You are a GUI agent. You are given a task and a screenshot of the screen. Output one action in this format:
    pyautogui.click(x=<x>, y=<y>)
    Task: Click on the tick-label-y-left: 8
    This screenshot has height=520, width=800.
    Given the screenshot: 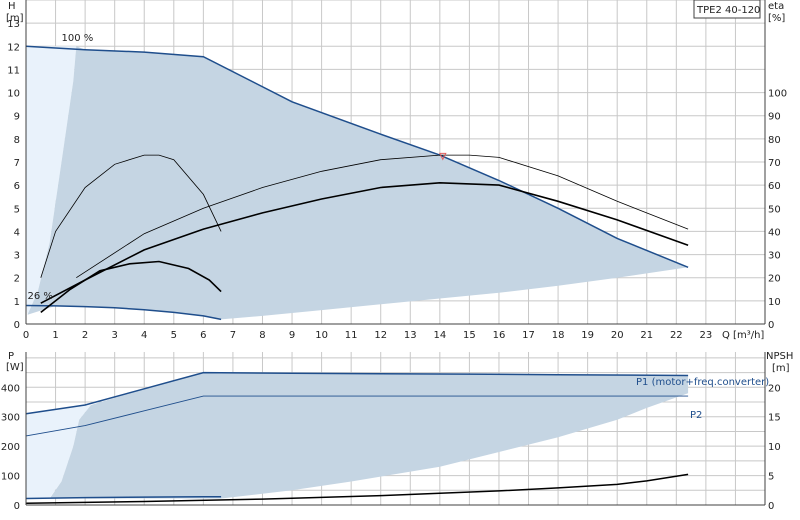 What is the action you would take?
    pyautogui.click(x=17, y=140)
    